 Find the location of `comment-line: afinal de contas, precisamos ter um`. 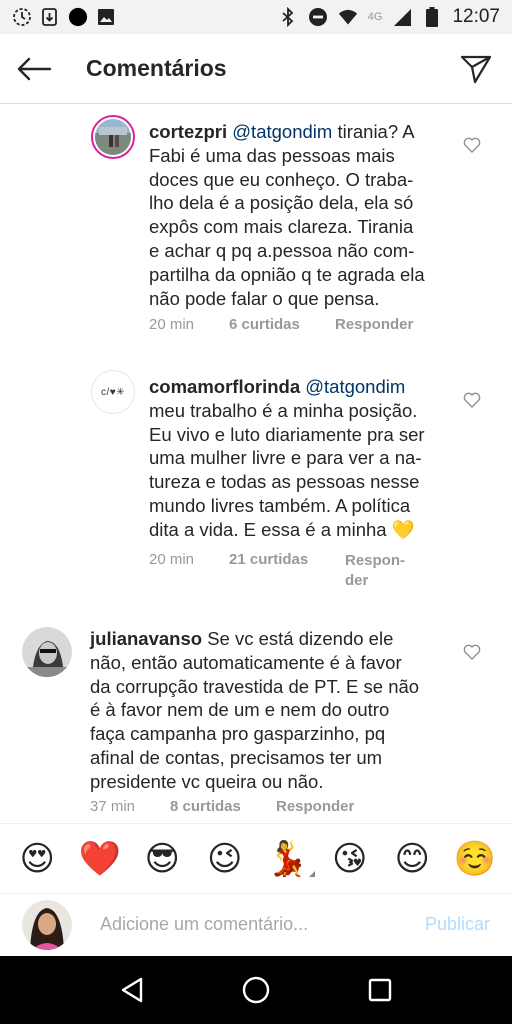

comment-line: afinal de contas, precisamos ter um is located at coordinates (236, 757).